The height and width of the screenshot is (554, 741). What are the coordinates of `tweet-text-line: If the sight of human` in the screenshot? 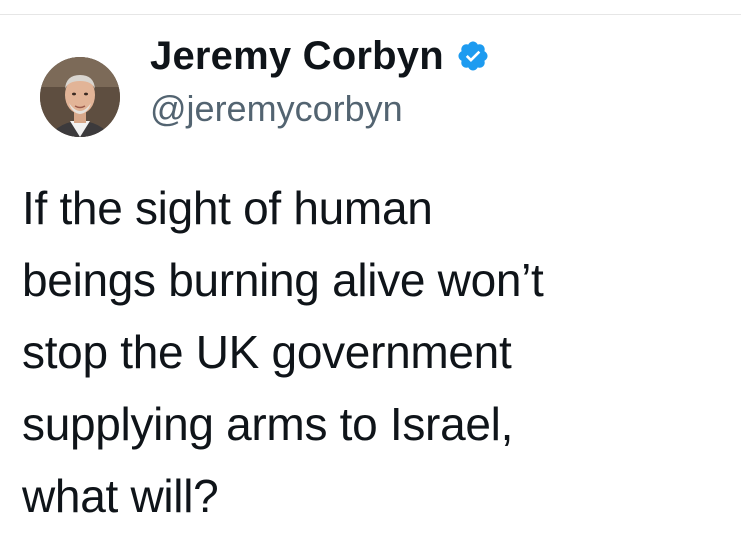 It's located at (227, 208).